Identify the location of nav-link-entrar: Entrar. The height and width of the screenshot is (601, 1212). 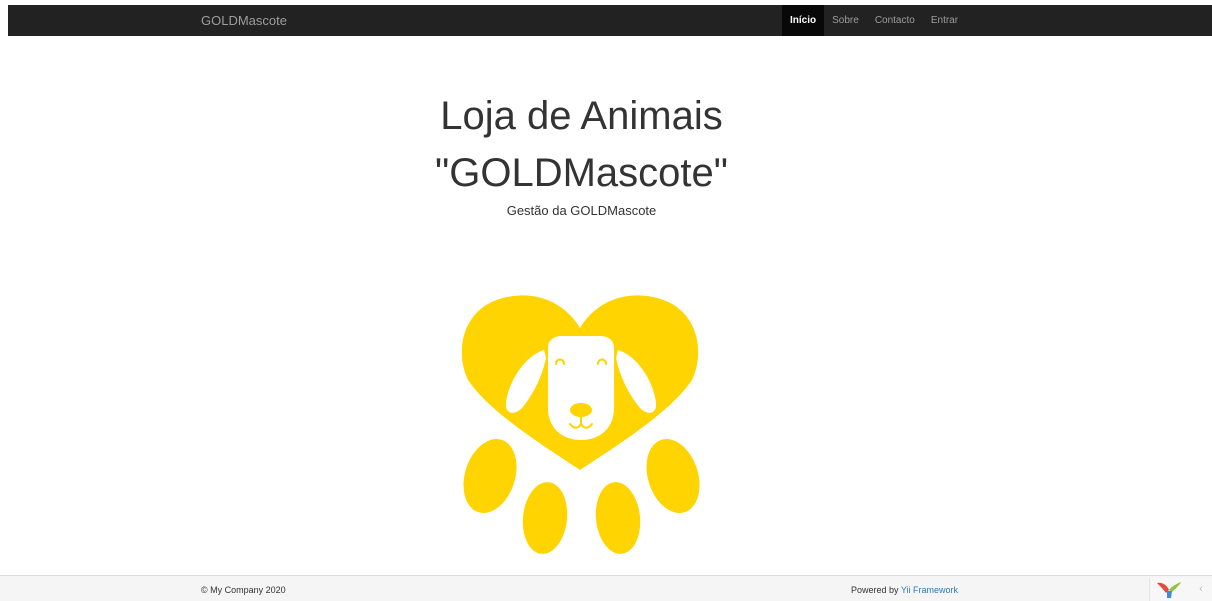
(944, 20).